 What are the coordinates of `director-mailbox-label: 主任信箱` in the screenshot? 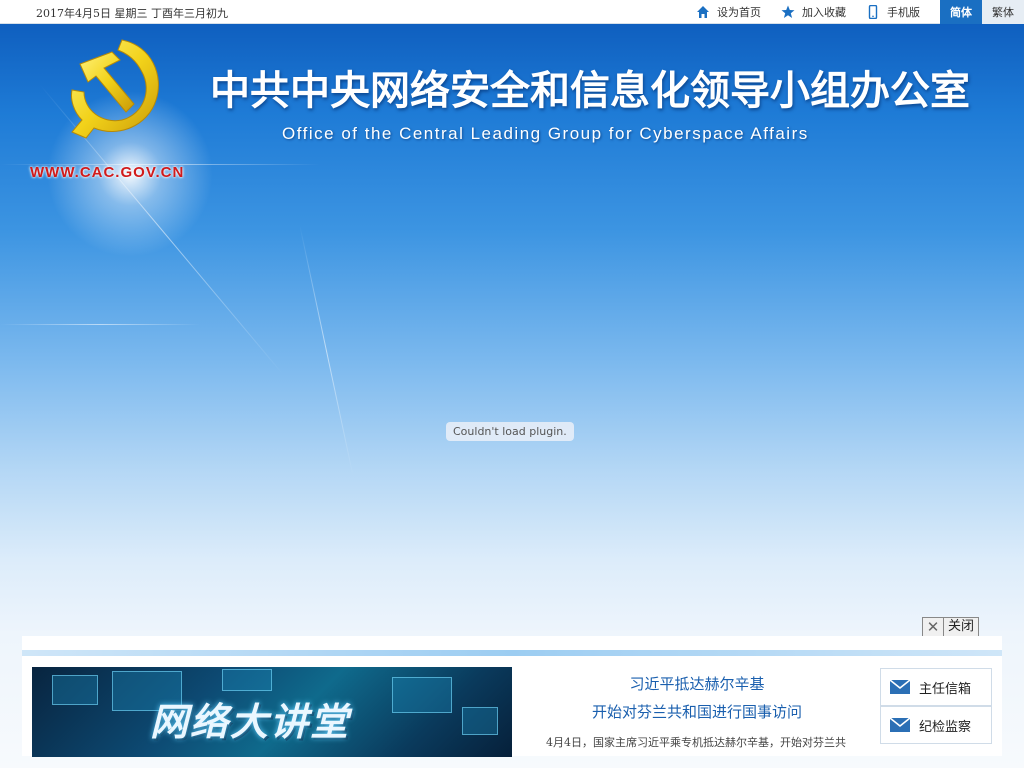 It's located at (945, 689).